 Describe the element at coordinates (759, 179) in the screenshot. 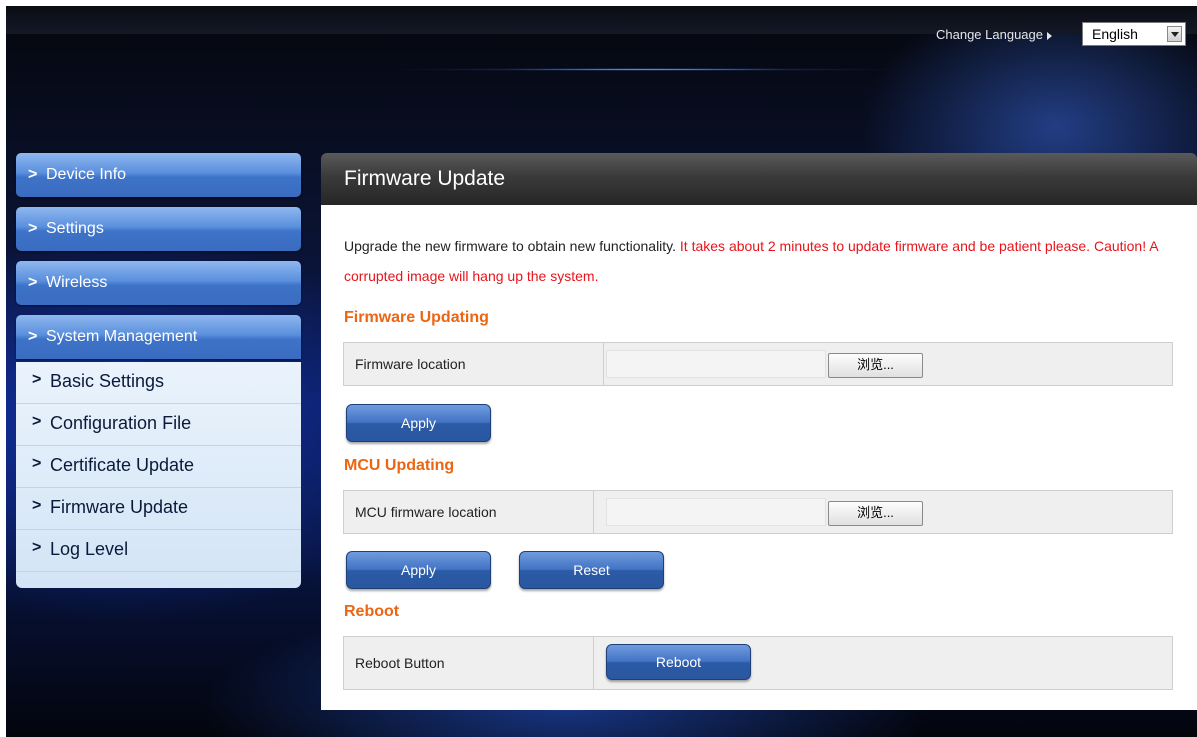

I see `main-header: Firmware Update` at that location.